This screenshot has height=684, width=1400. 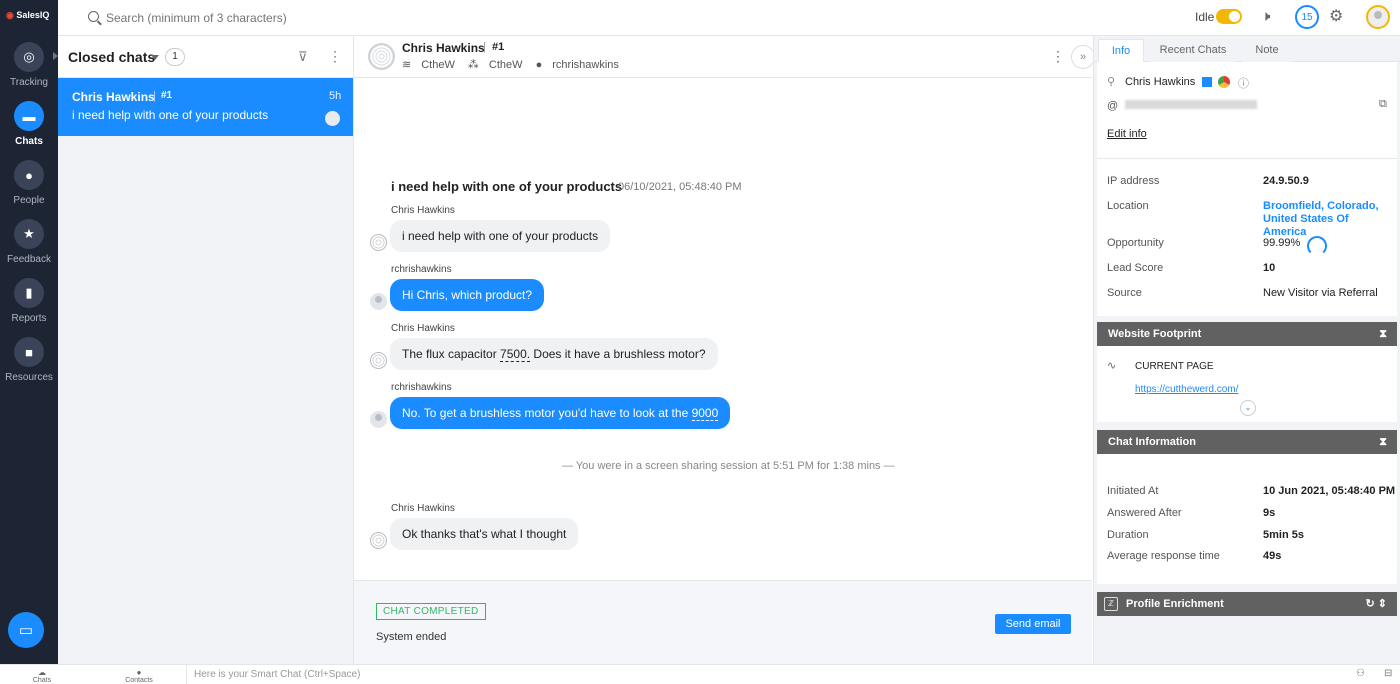 I want to click on layers-icon: ≋, so click(x=407, y=65).